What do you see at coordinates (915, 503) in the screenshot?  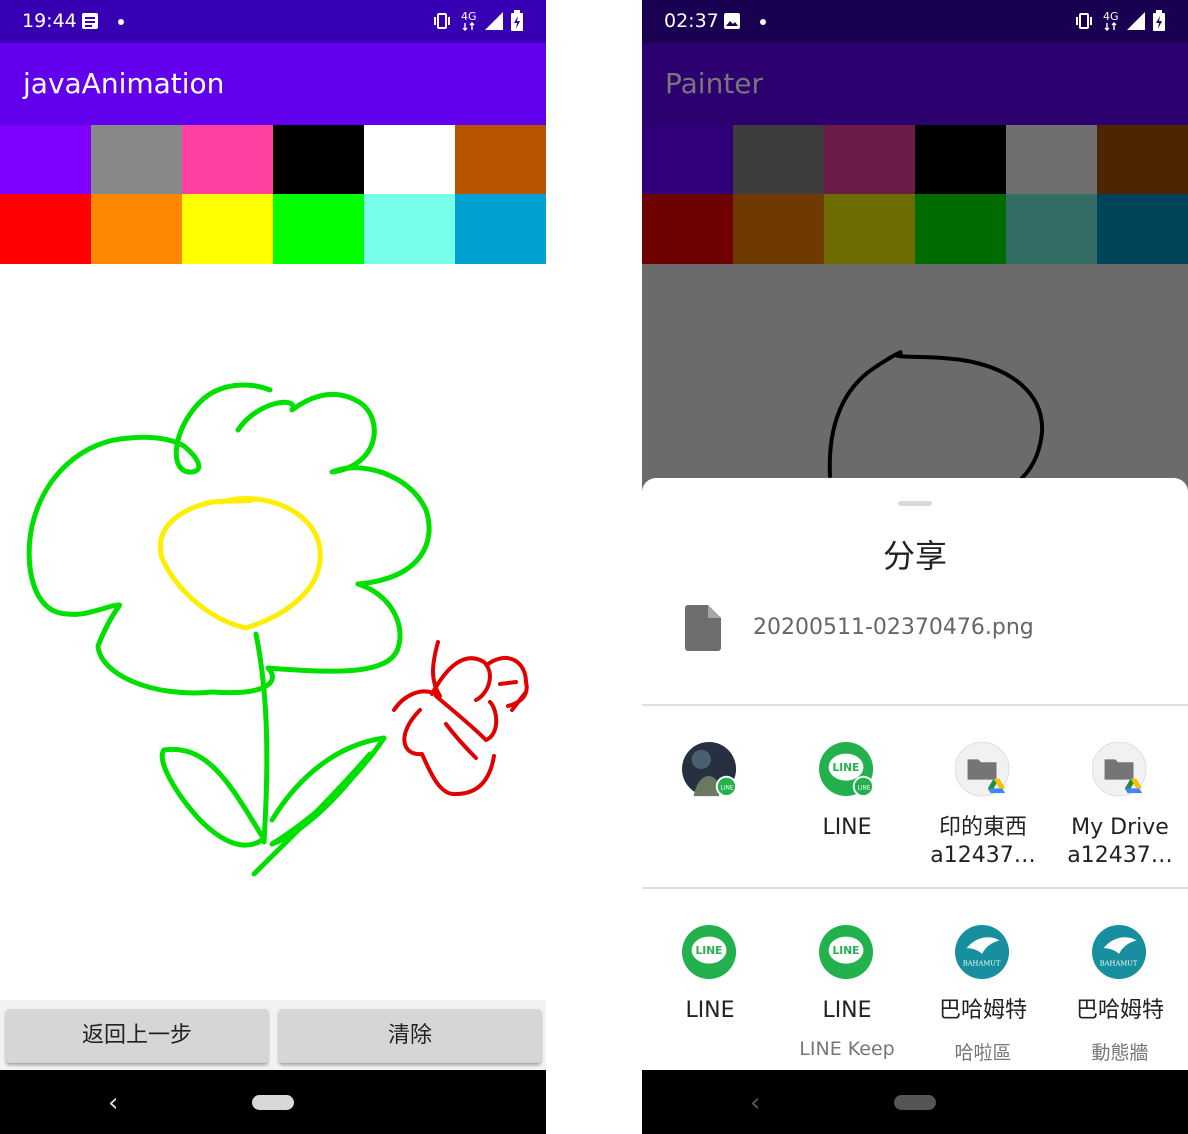 I see `sheet-drag-handle` at bounding box center [915, 503].